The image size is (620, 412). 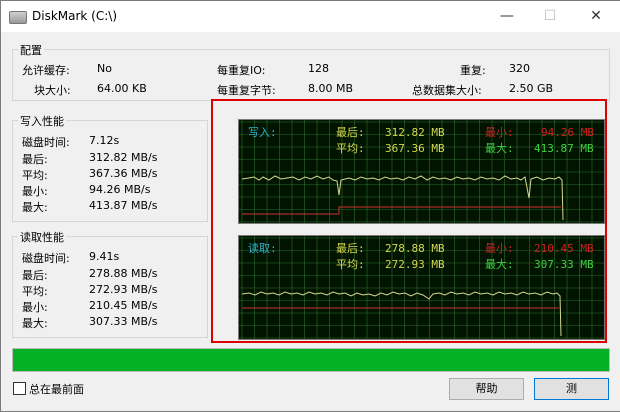 I want to click on io-per-repeat-value: 128, so click(x=318, y=68).